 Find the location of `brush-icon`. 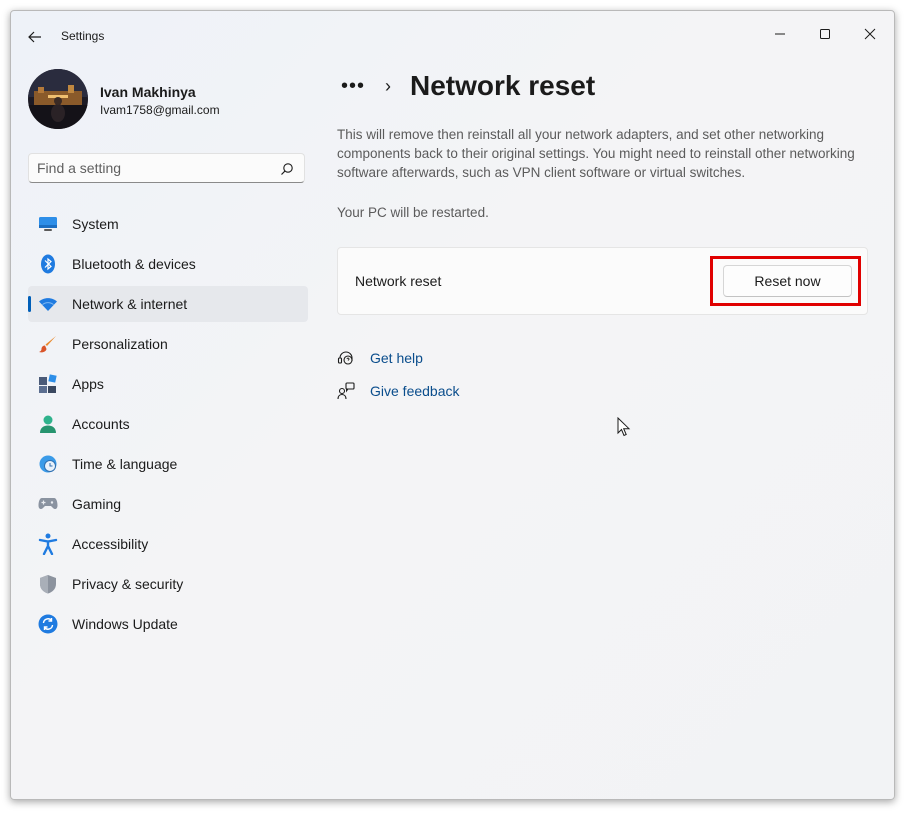

brush-icon is located at coordinates (48, 344).